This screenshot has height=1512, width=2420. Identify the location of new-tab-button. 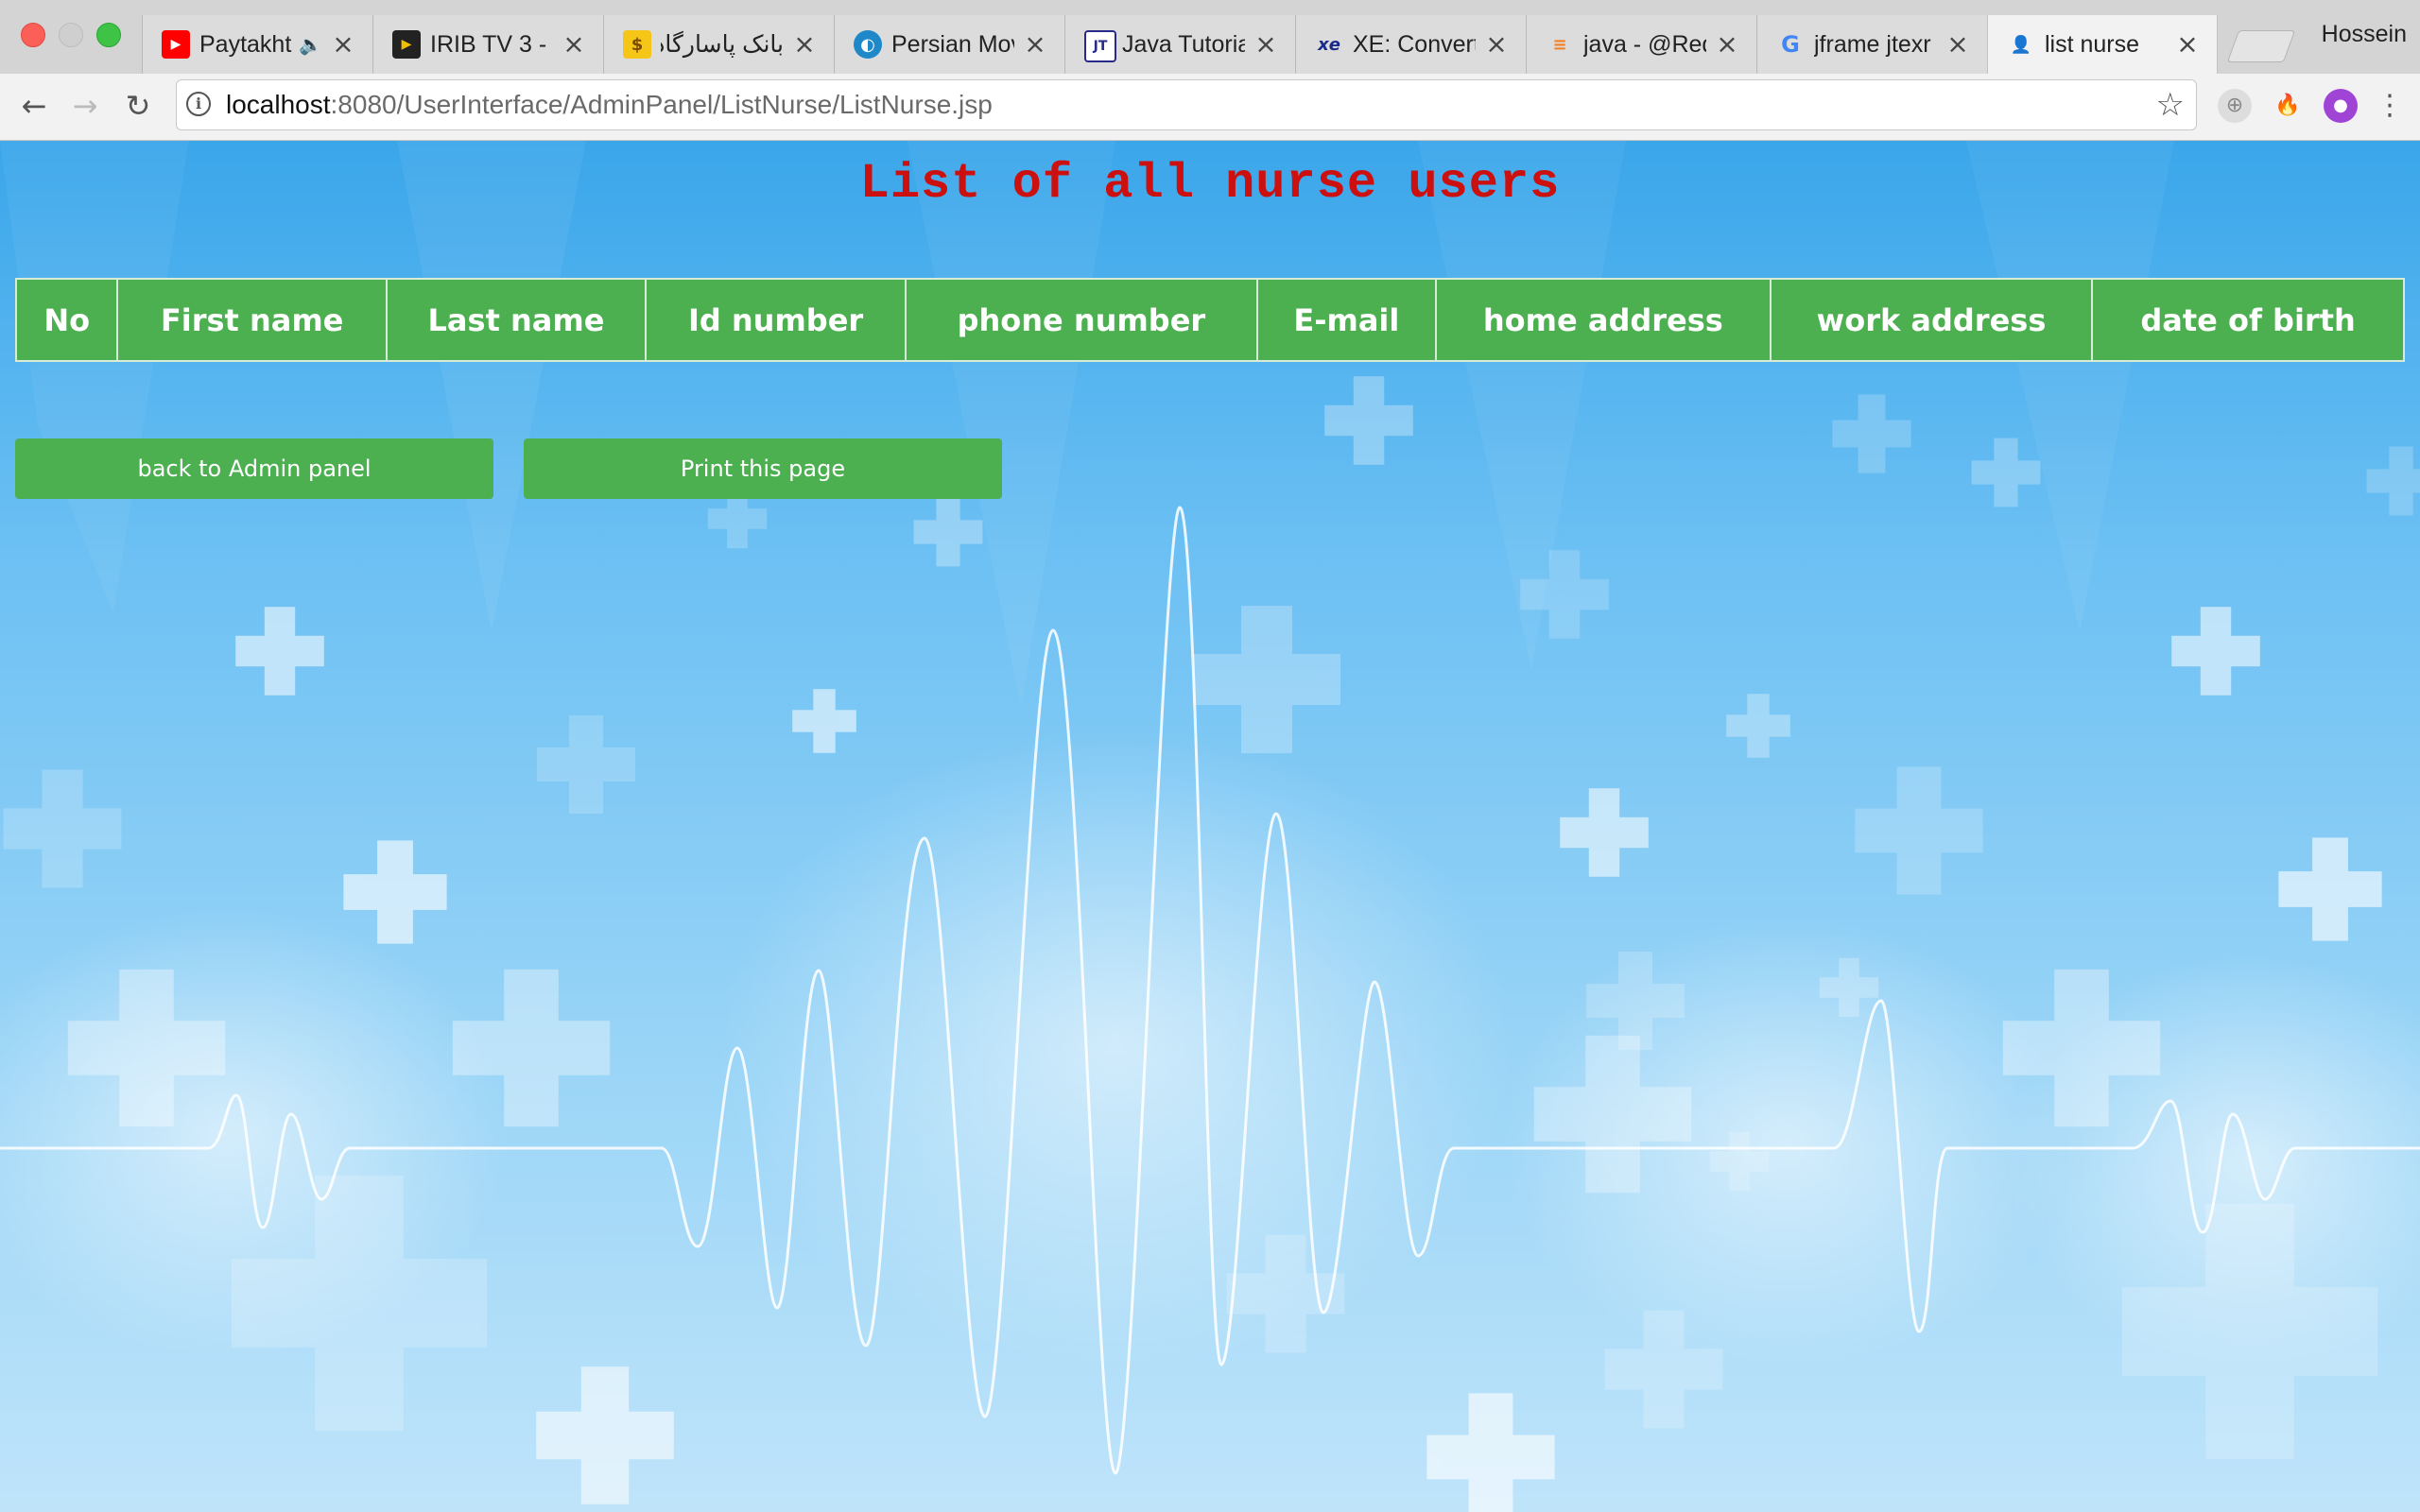
(2261, 46).